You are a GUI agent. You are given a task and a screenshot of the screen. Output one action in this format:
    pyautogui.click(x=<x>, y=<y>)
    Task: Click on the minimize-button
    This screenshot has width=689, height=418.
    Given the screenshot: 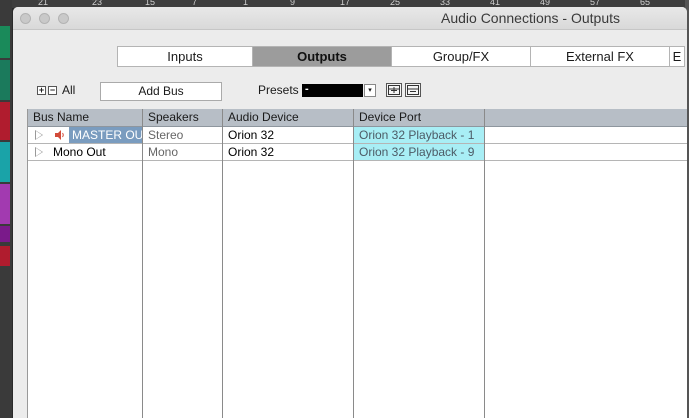 What is the action you would take?
    pyautogui.click(x=44, y=18)
    